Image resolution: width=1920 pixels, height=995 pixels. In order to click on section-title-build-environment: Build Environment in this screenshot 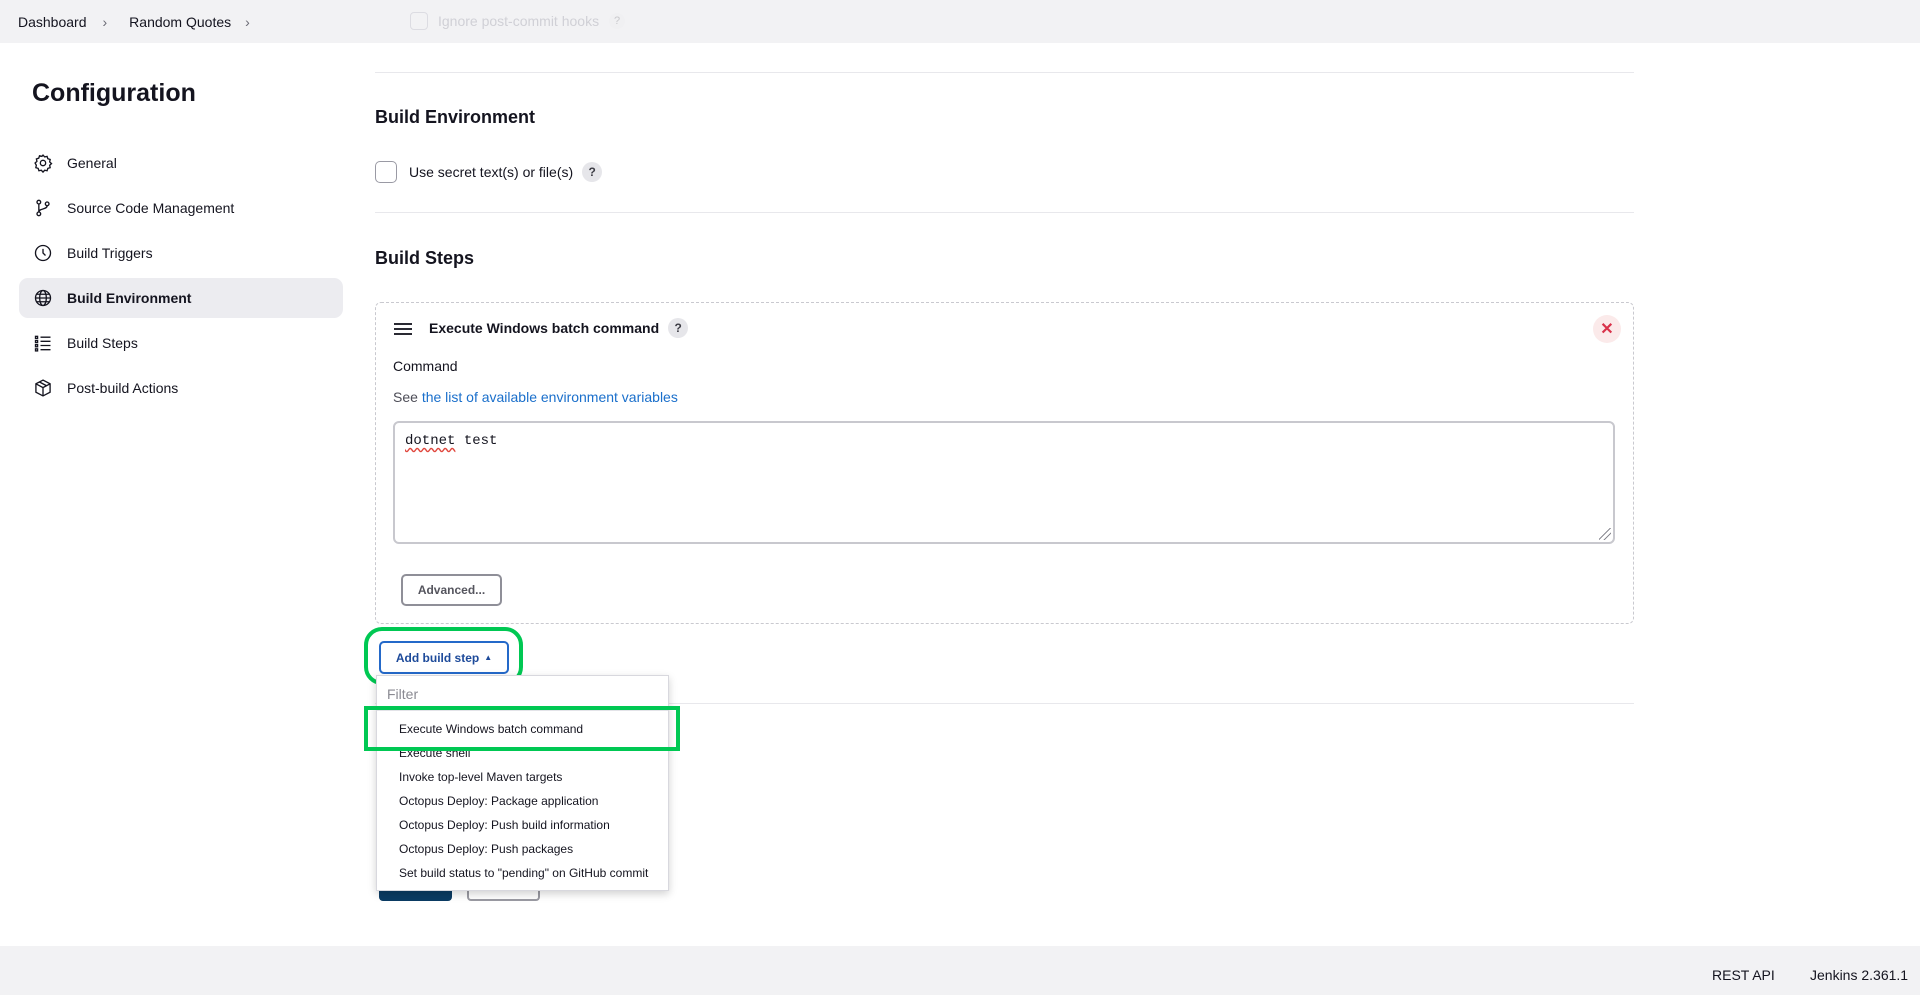, I will do `click(455, 117)`.